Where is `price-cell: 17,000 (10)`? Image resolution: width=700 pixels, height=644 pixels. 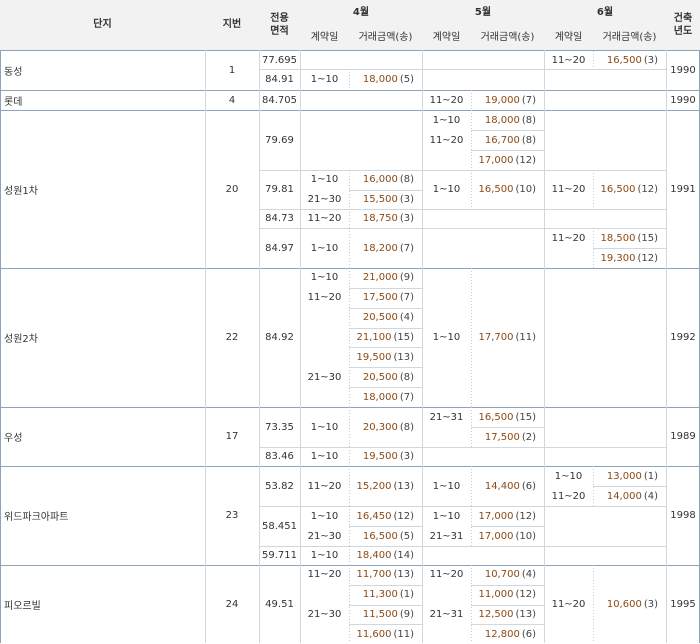 price-cell: 17,000 (10) is located at coordinates (507, 536).